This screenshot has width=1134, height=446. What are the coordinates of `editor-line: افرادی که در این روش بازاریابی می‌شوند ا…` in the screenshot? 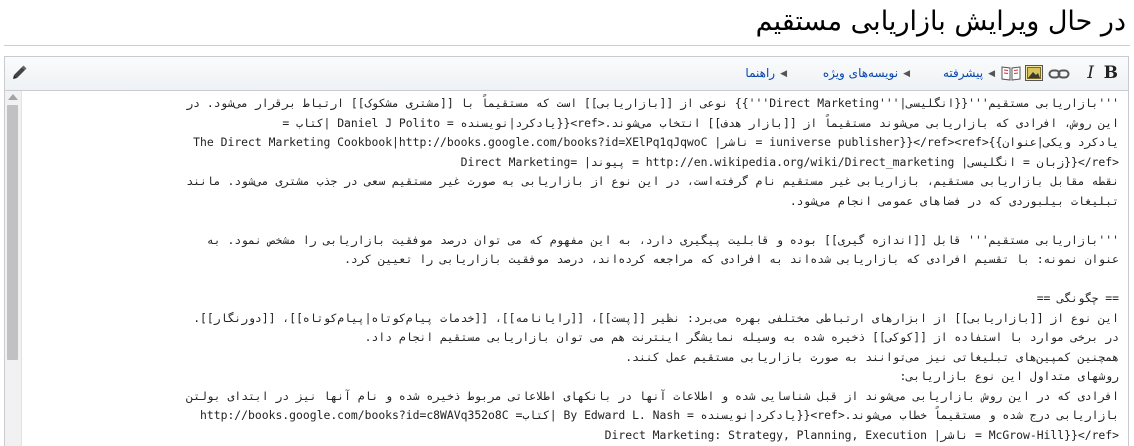 It's located at (652, 395).